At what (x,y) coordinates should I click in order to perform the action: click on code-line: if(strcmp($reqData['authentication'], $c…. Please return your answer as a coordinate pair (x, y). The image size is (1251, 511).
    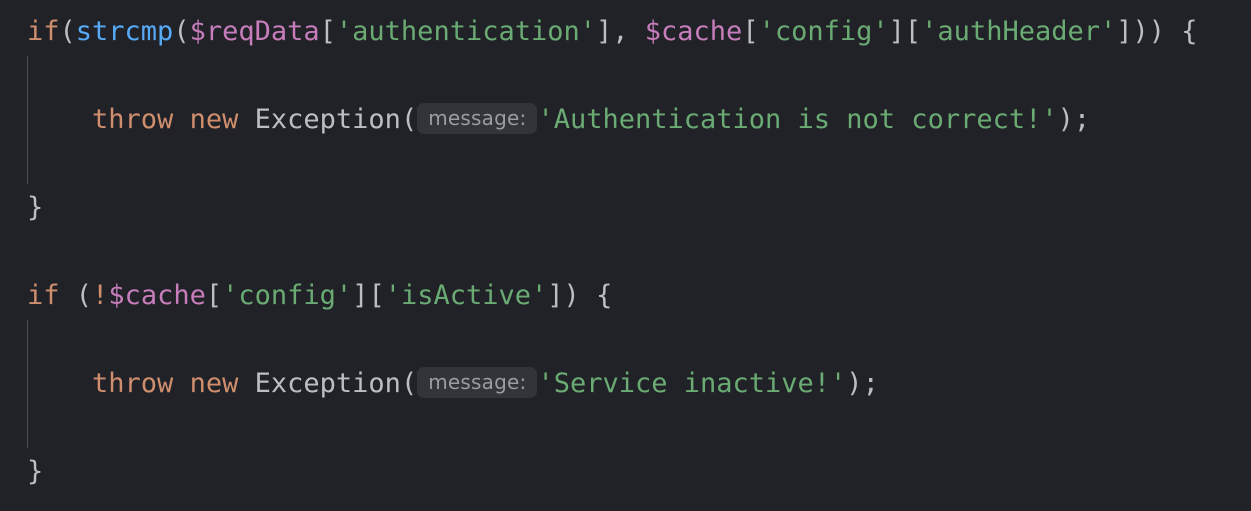
    Looking at the image, I should click on (612, 32).